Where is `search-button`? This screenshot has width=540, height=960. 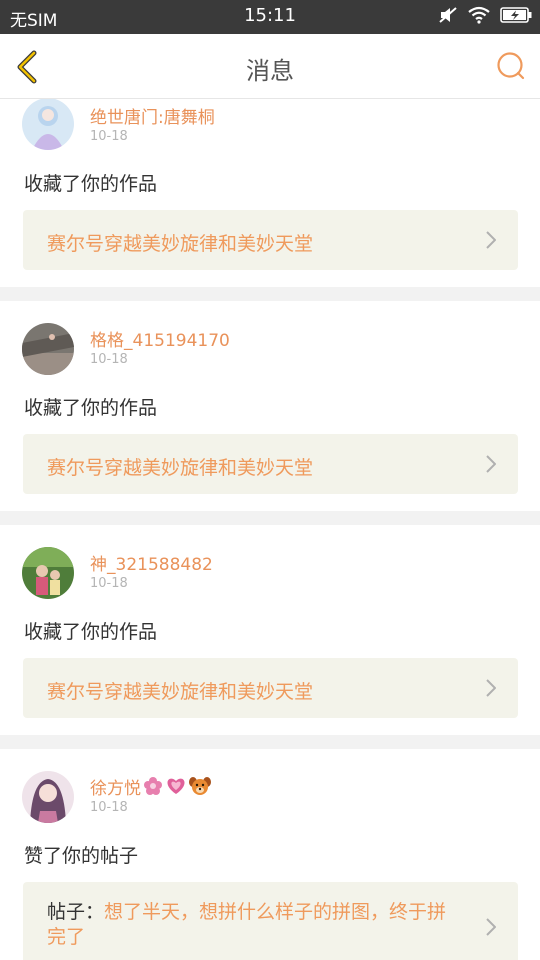 search-button is located at coordinates (511, 66).